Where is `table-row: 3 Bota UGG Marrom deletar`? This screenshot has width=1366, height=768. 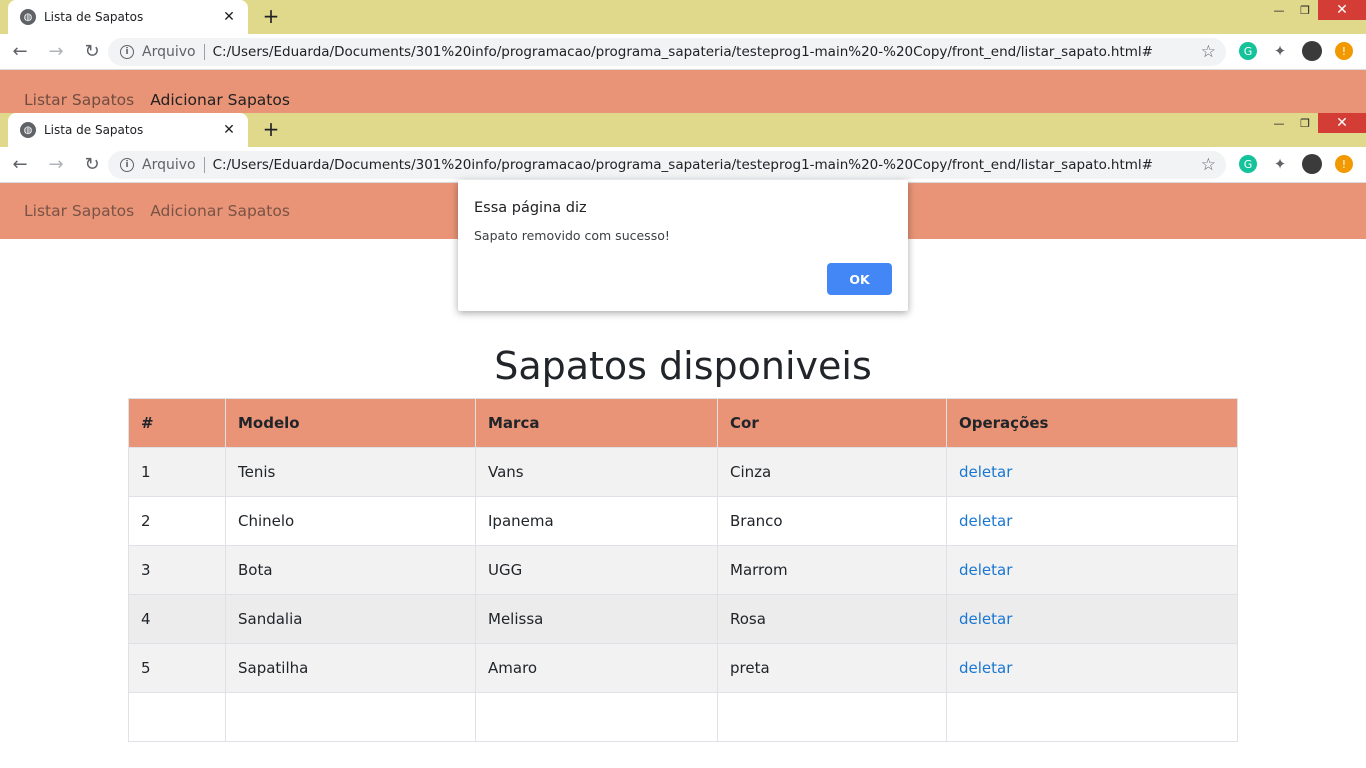 table-row: 3 Bota UGG Marrom deletar is located at coordinates (683, 570).